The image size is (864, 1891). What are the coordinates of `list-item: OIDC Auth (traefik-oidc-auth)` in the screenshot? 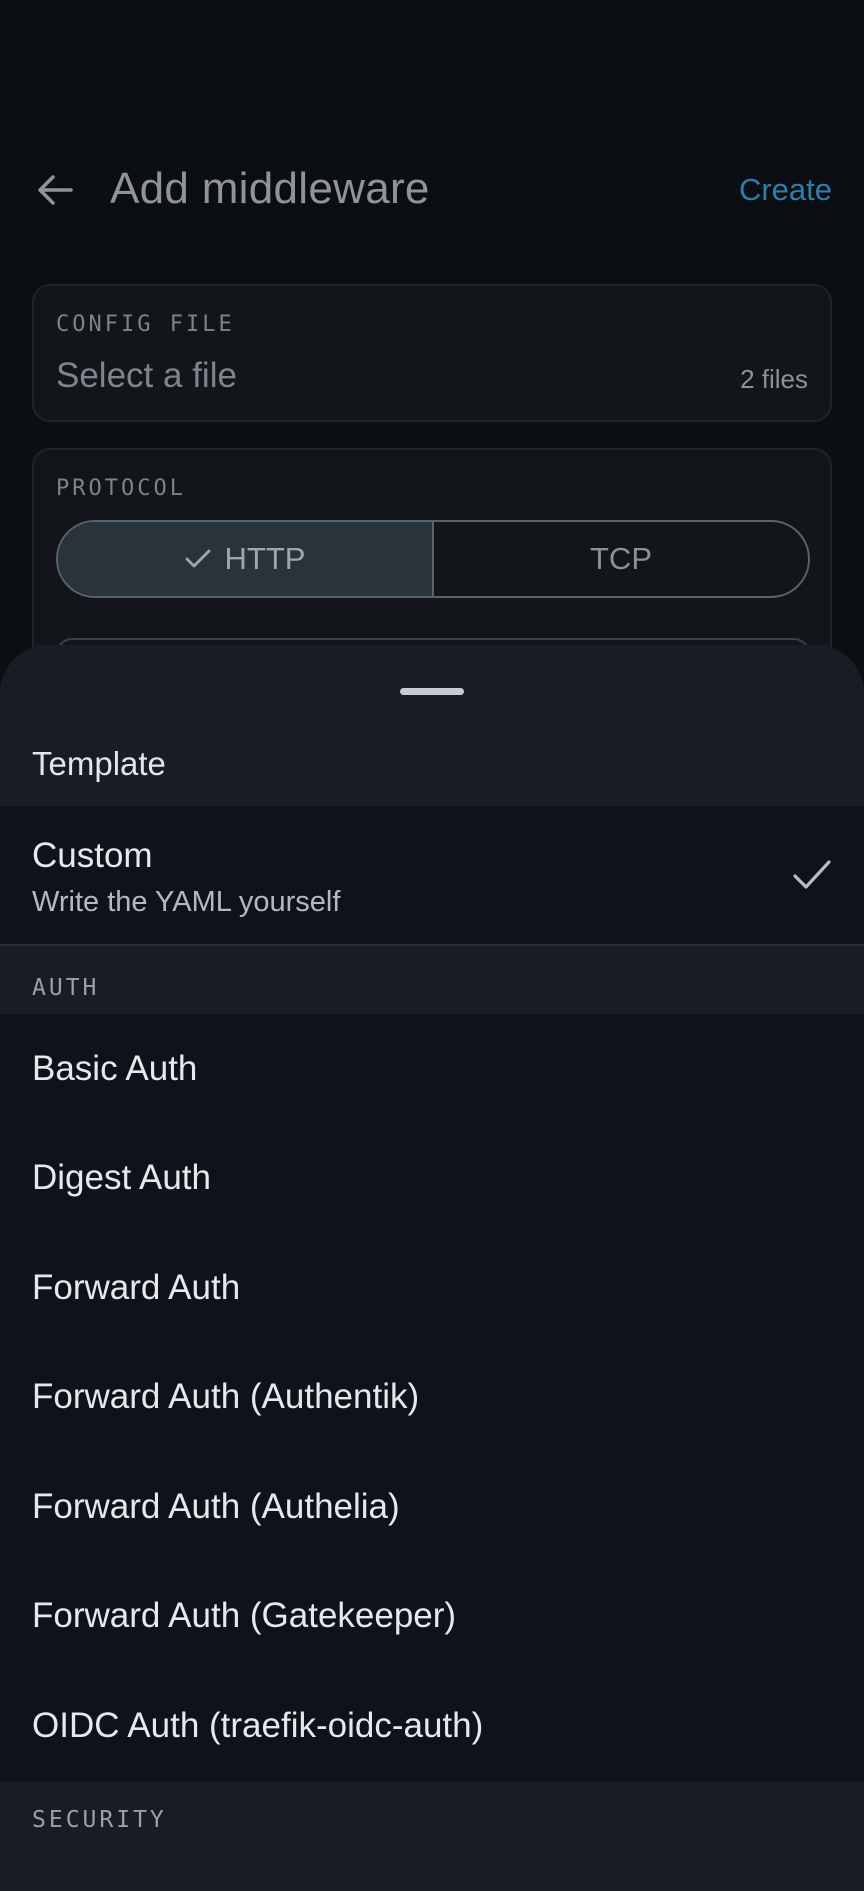 It's located at (432, 1726).